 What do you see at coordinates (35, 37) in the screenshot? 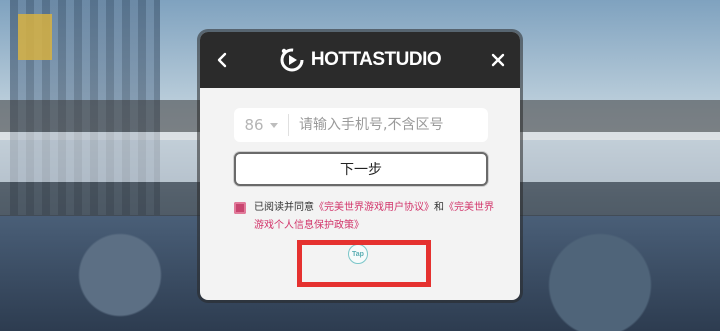
I see `background-sign` at bounding box center [35, 37].